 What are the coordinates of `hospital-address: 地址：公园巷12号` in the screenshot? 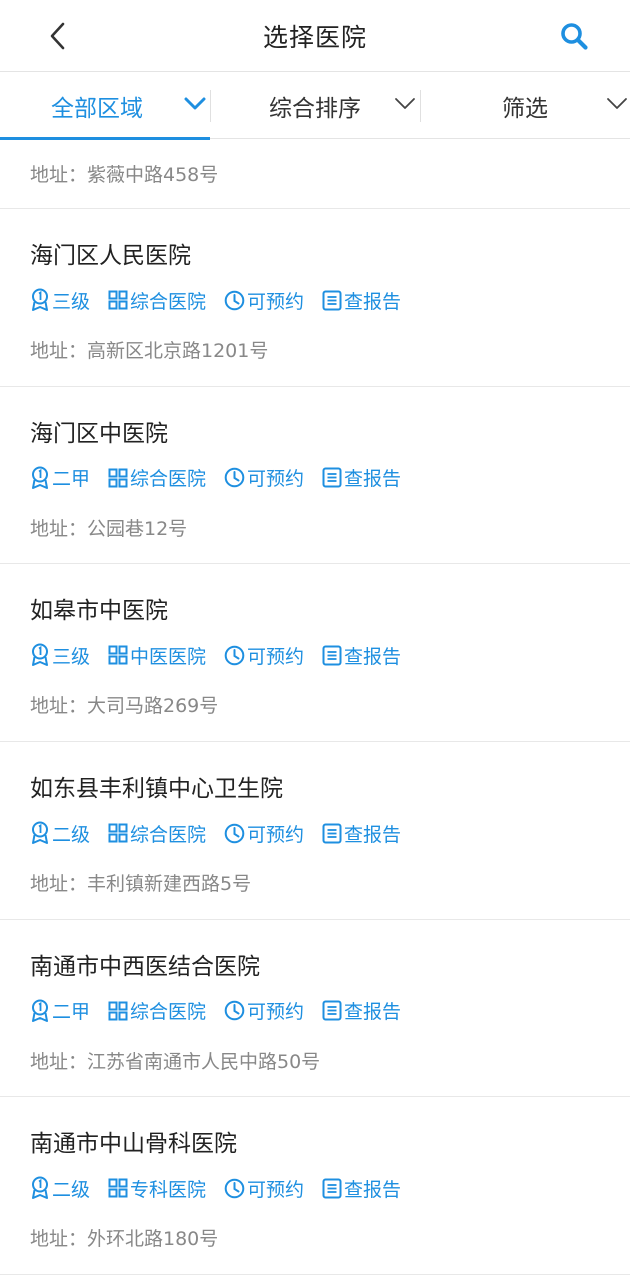 It's located at (109, 528).